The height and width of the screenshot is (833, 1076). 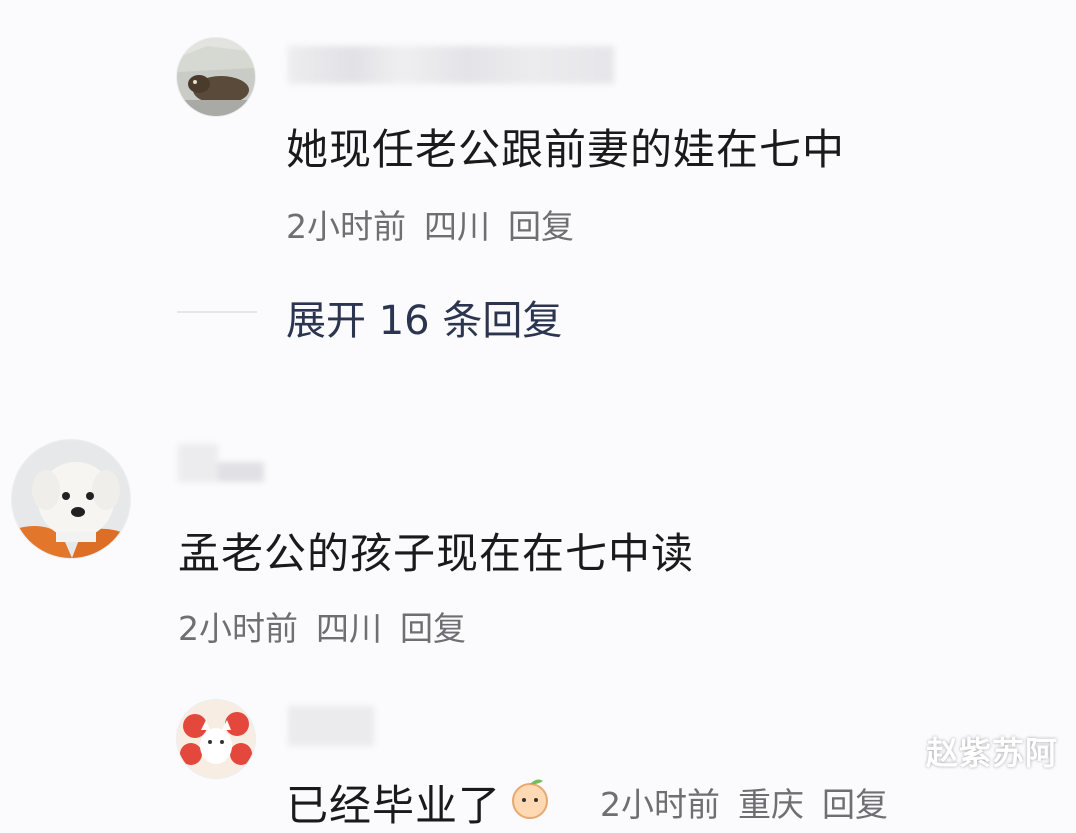 I want to click on watermark: 赵紫苏阿, so click(x=991, y=753).